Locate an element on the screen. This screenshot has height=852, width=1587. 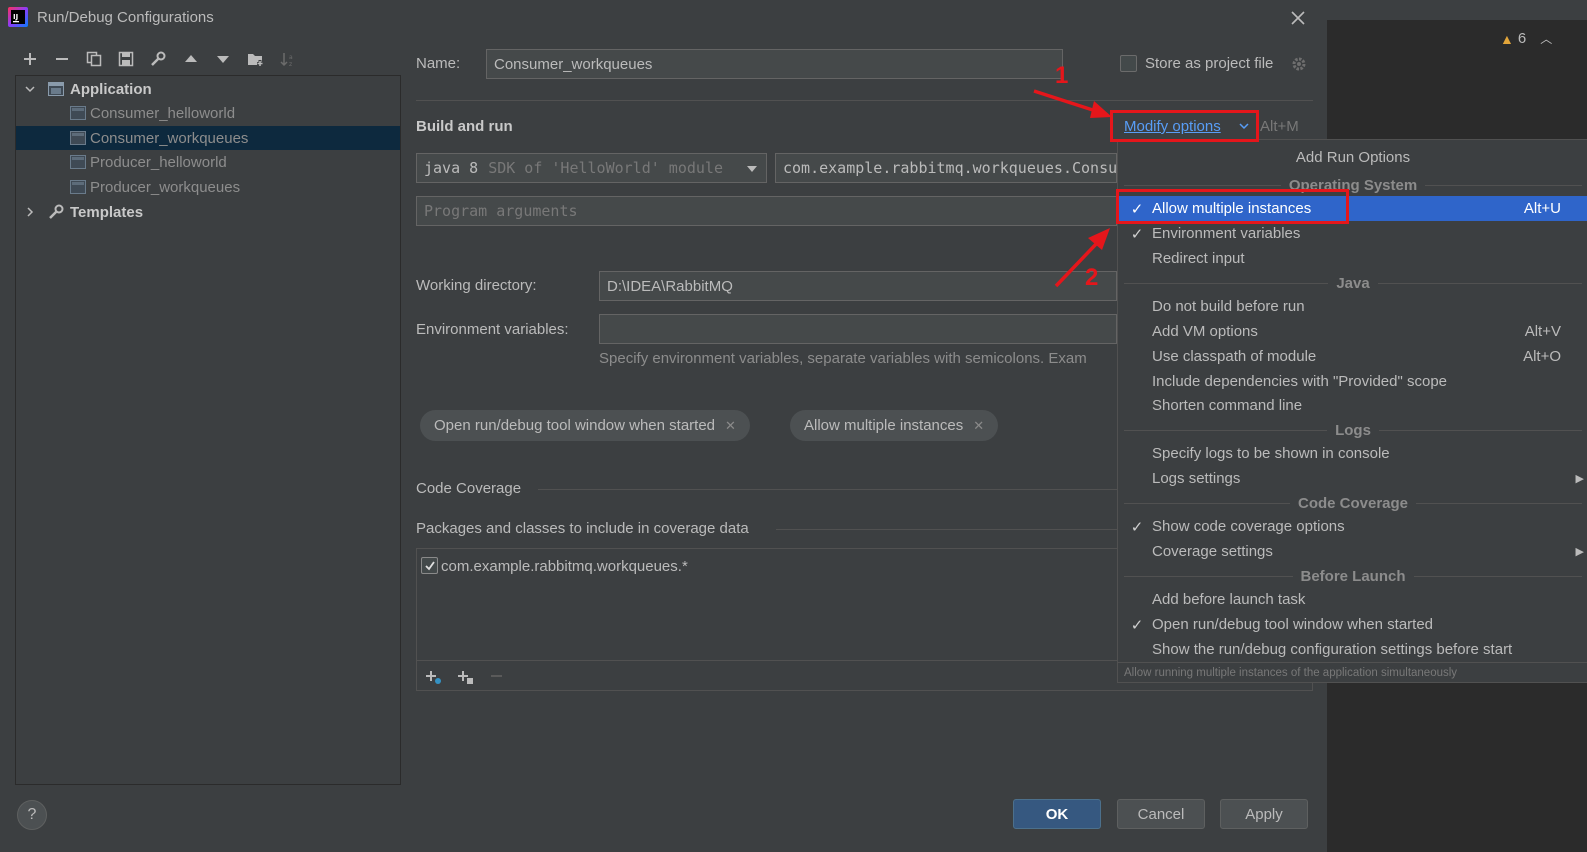
svg-text: IJ is located at coordinates (15, 17).